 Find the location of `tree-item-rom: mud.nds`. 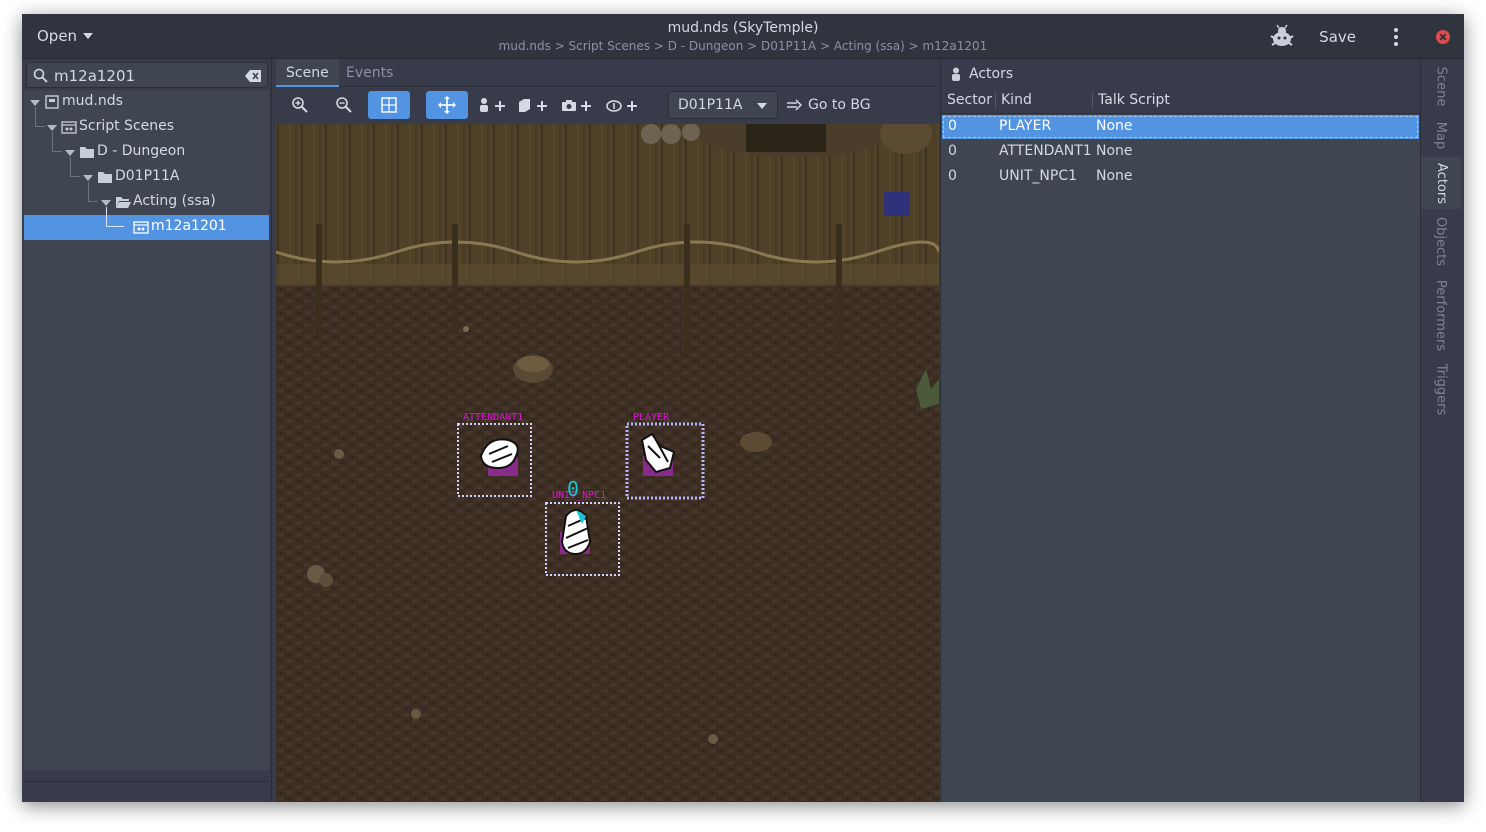

tree-item-rom: mud.nds is located at coordinates (146, 102).